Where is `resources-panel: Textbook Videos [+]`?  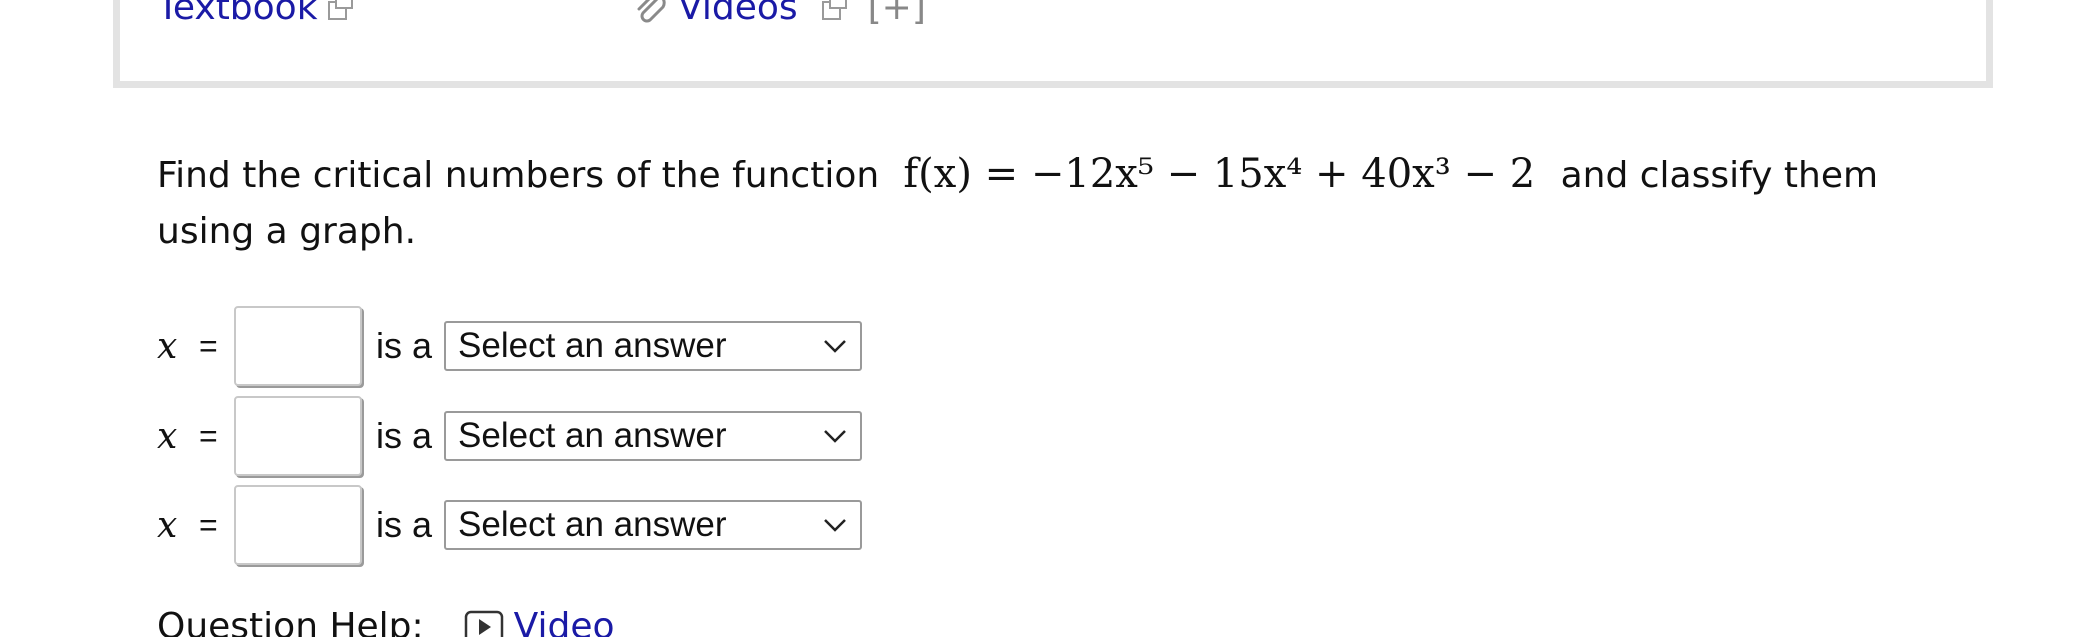 resources-panel: Textbook Videos [+] is located at coordinates (1053, 44).